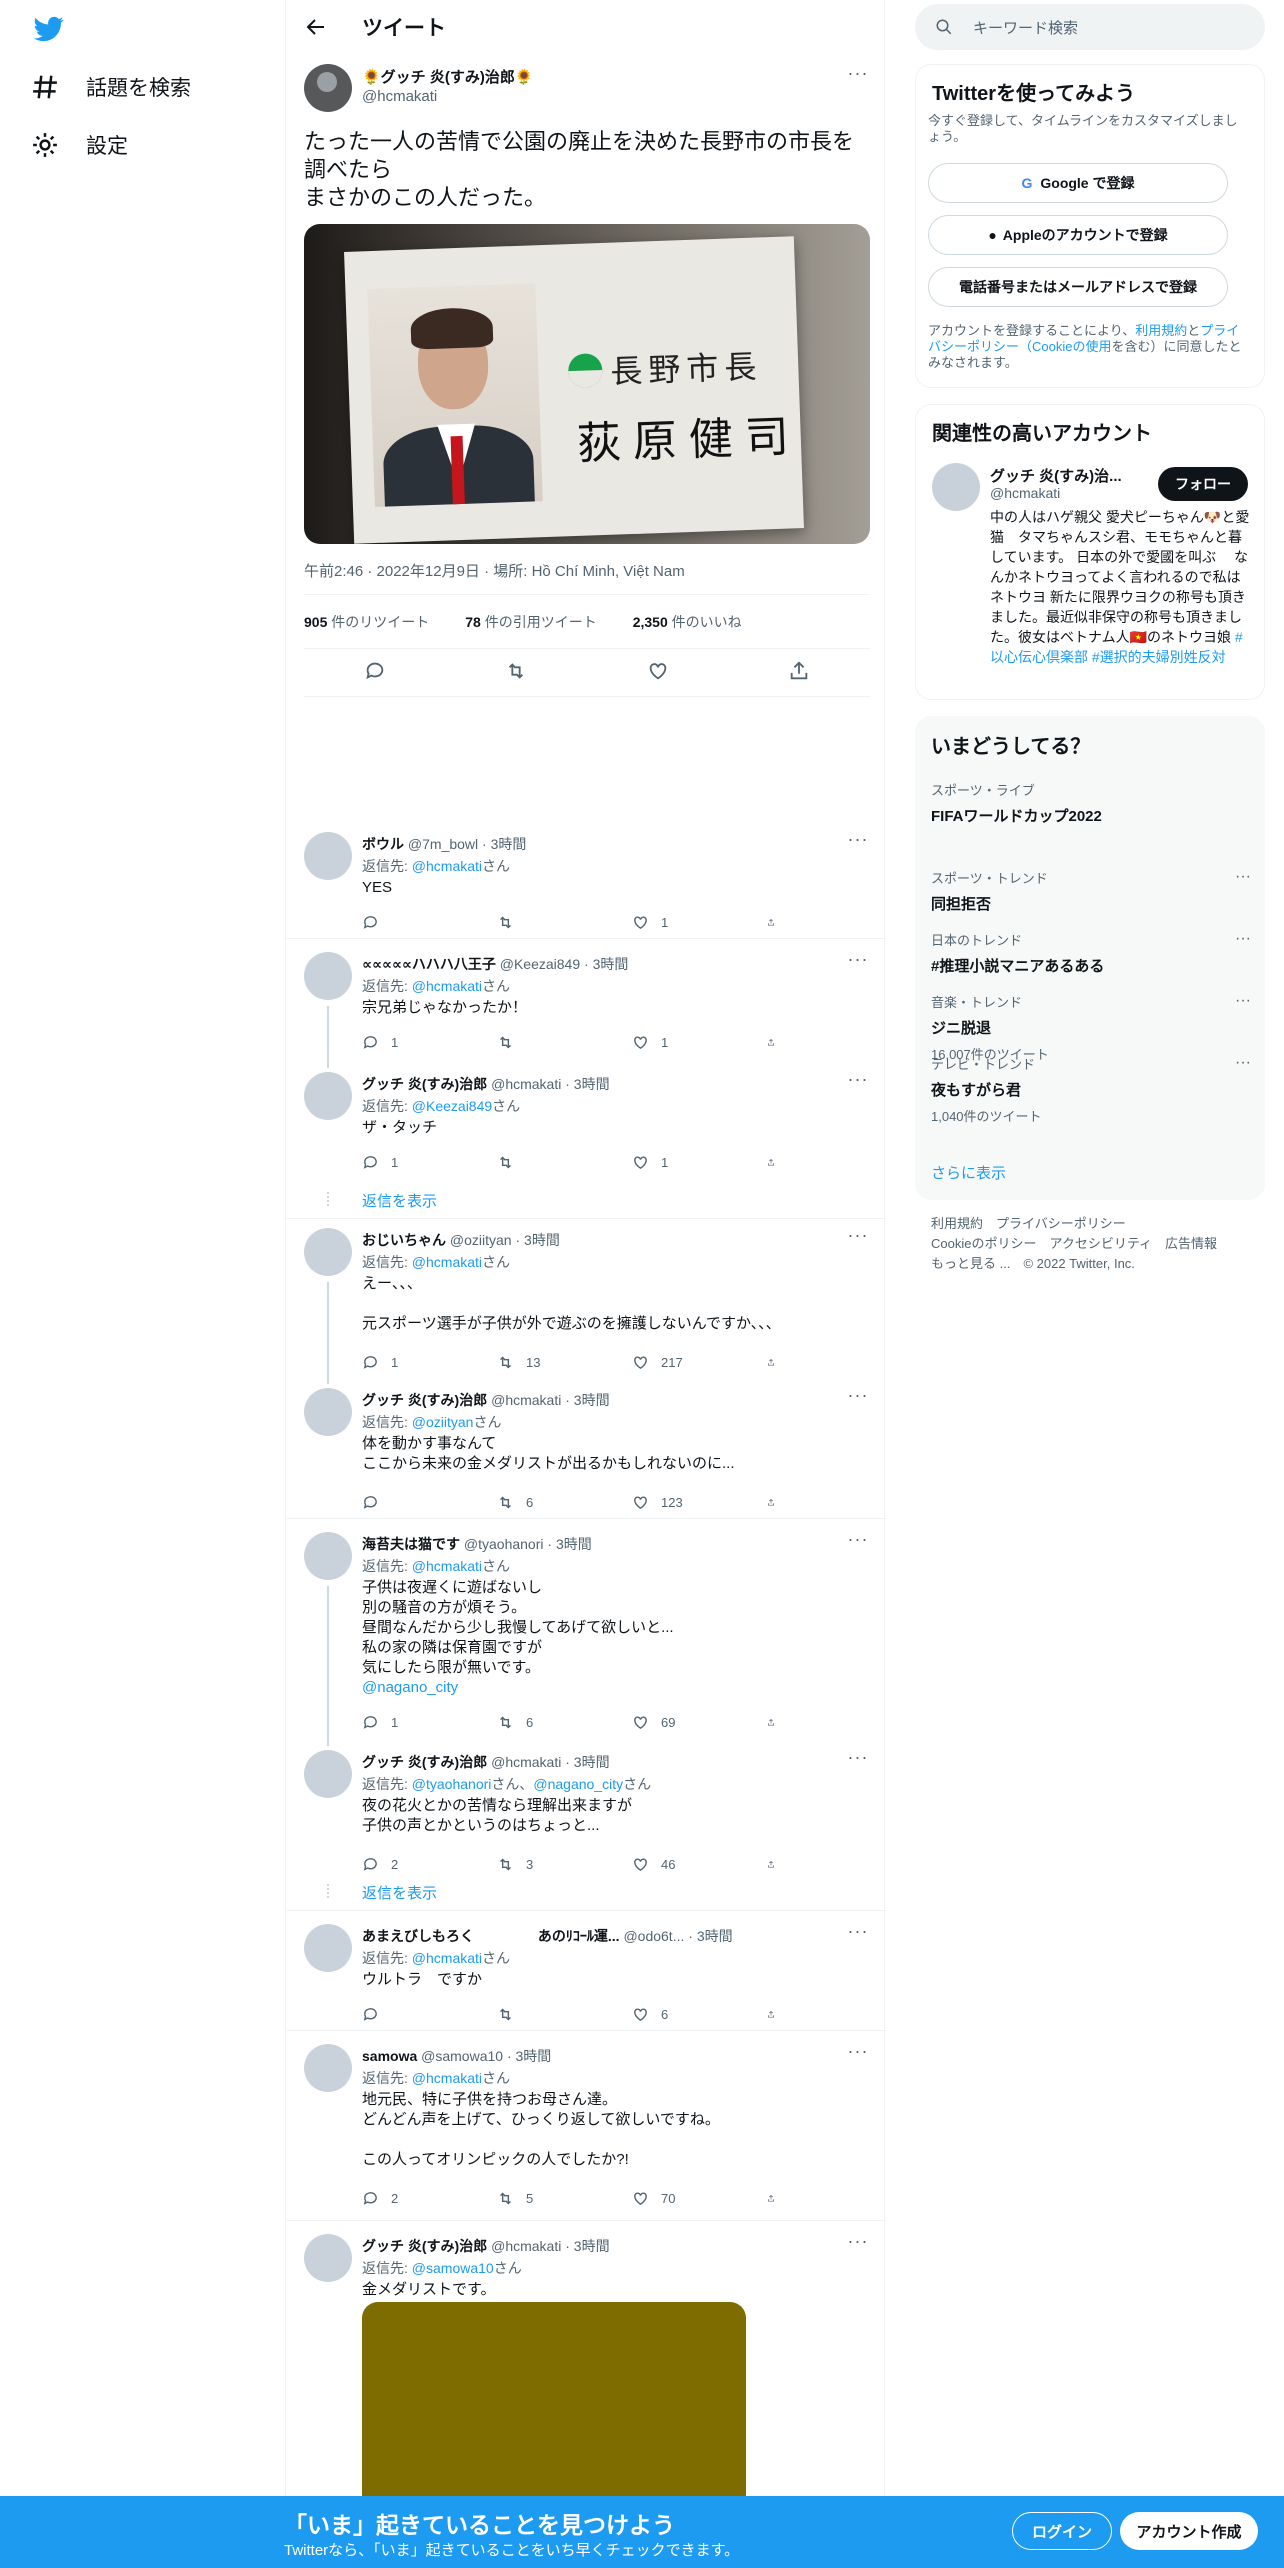  Describe the element at coordinates (1074, 1244) in the screenshot. I see `footer-line-2: Cookieのポリシー アクセシビリティ 広告情報` at that location.